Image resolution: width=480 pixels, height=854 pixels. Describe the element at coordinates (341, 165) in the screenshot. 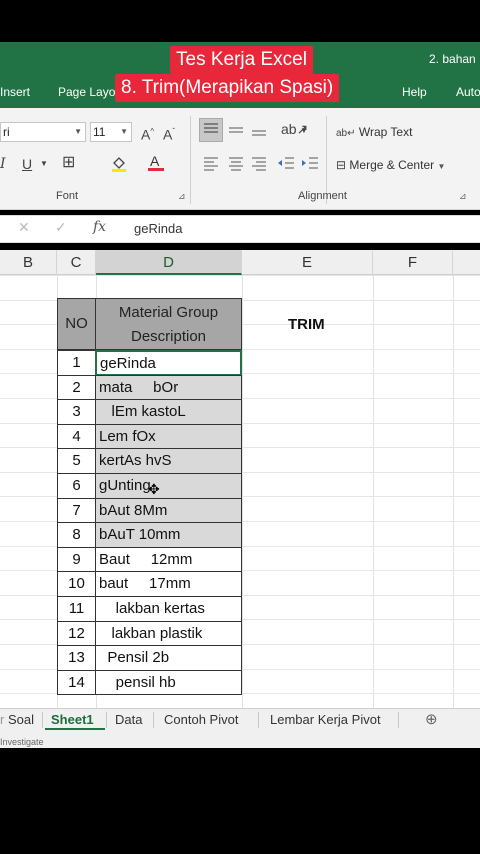

I see `merge-center-icon: ⊟` at that location.